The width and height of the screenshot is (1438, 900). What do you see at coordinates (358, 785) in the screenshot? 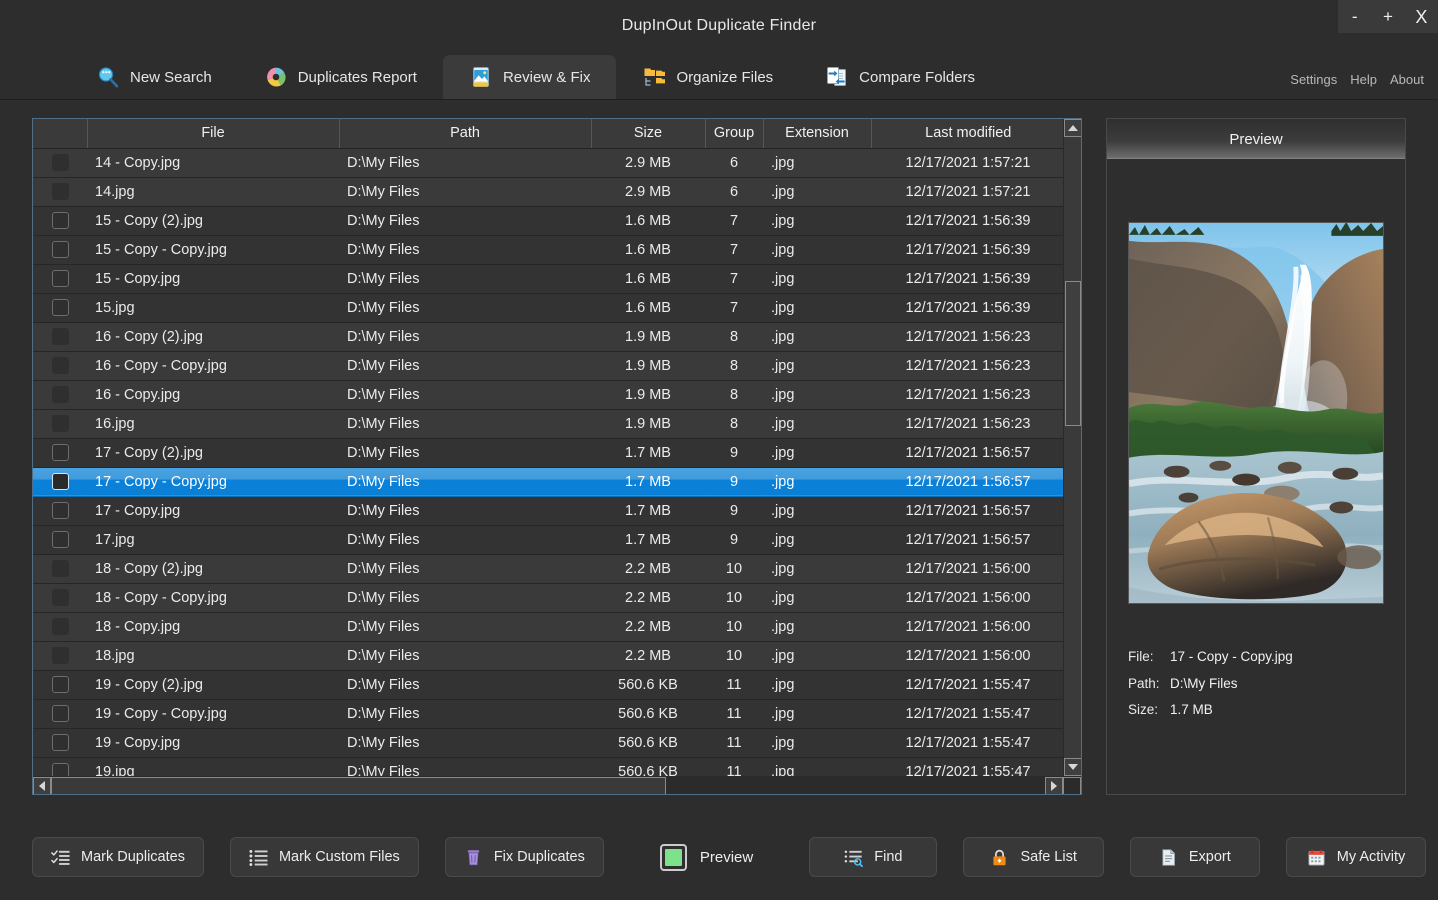
I see `horizontal-scrollbar-thumb` at bounding box center [358, 785].